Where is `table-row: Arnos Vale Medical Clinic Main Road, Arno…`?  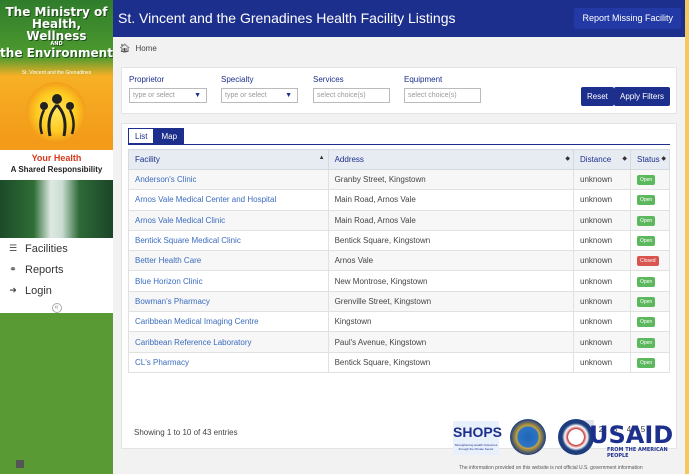
table-row: Arnos Vale Medical Clinic Main Road, Arno… is located at coordinates (399, 220).